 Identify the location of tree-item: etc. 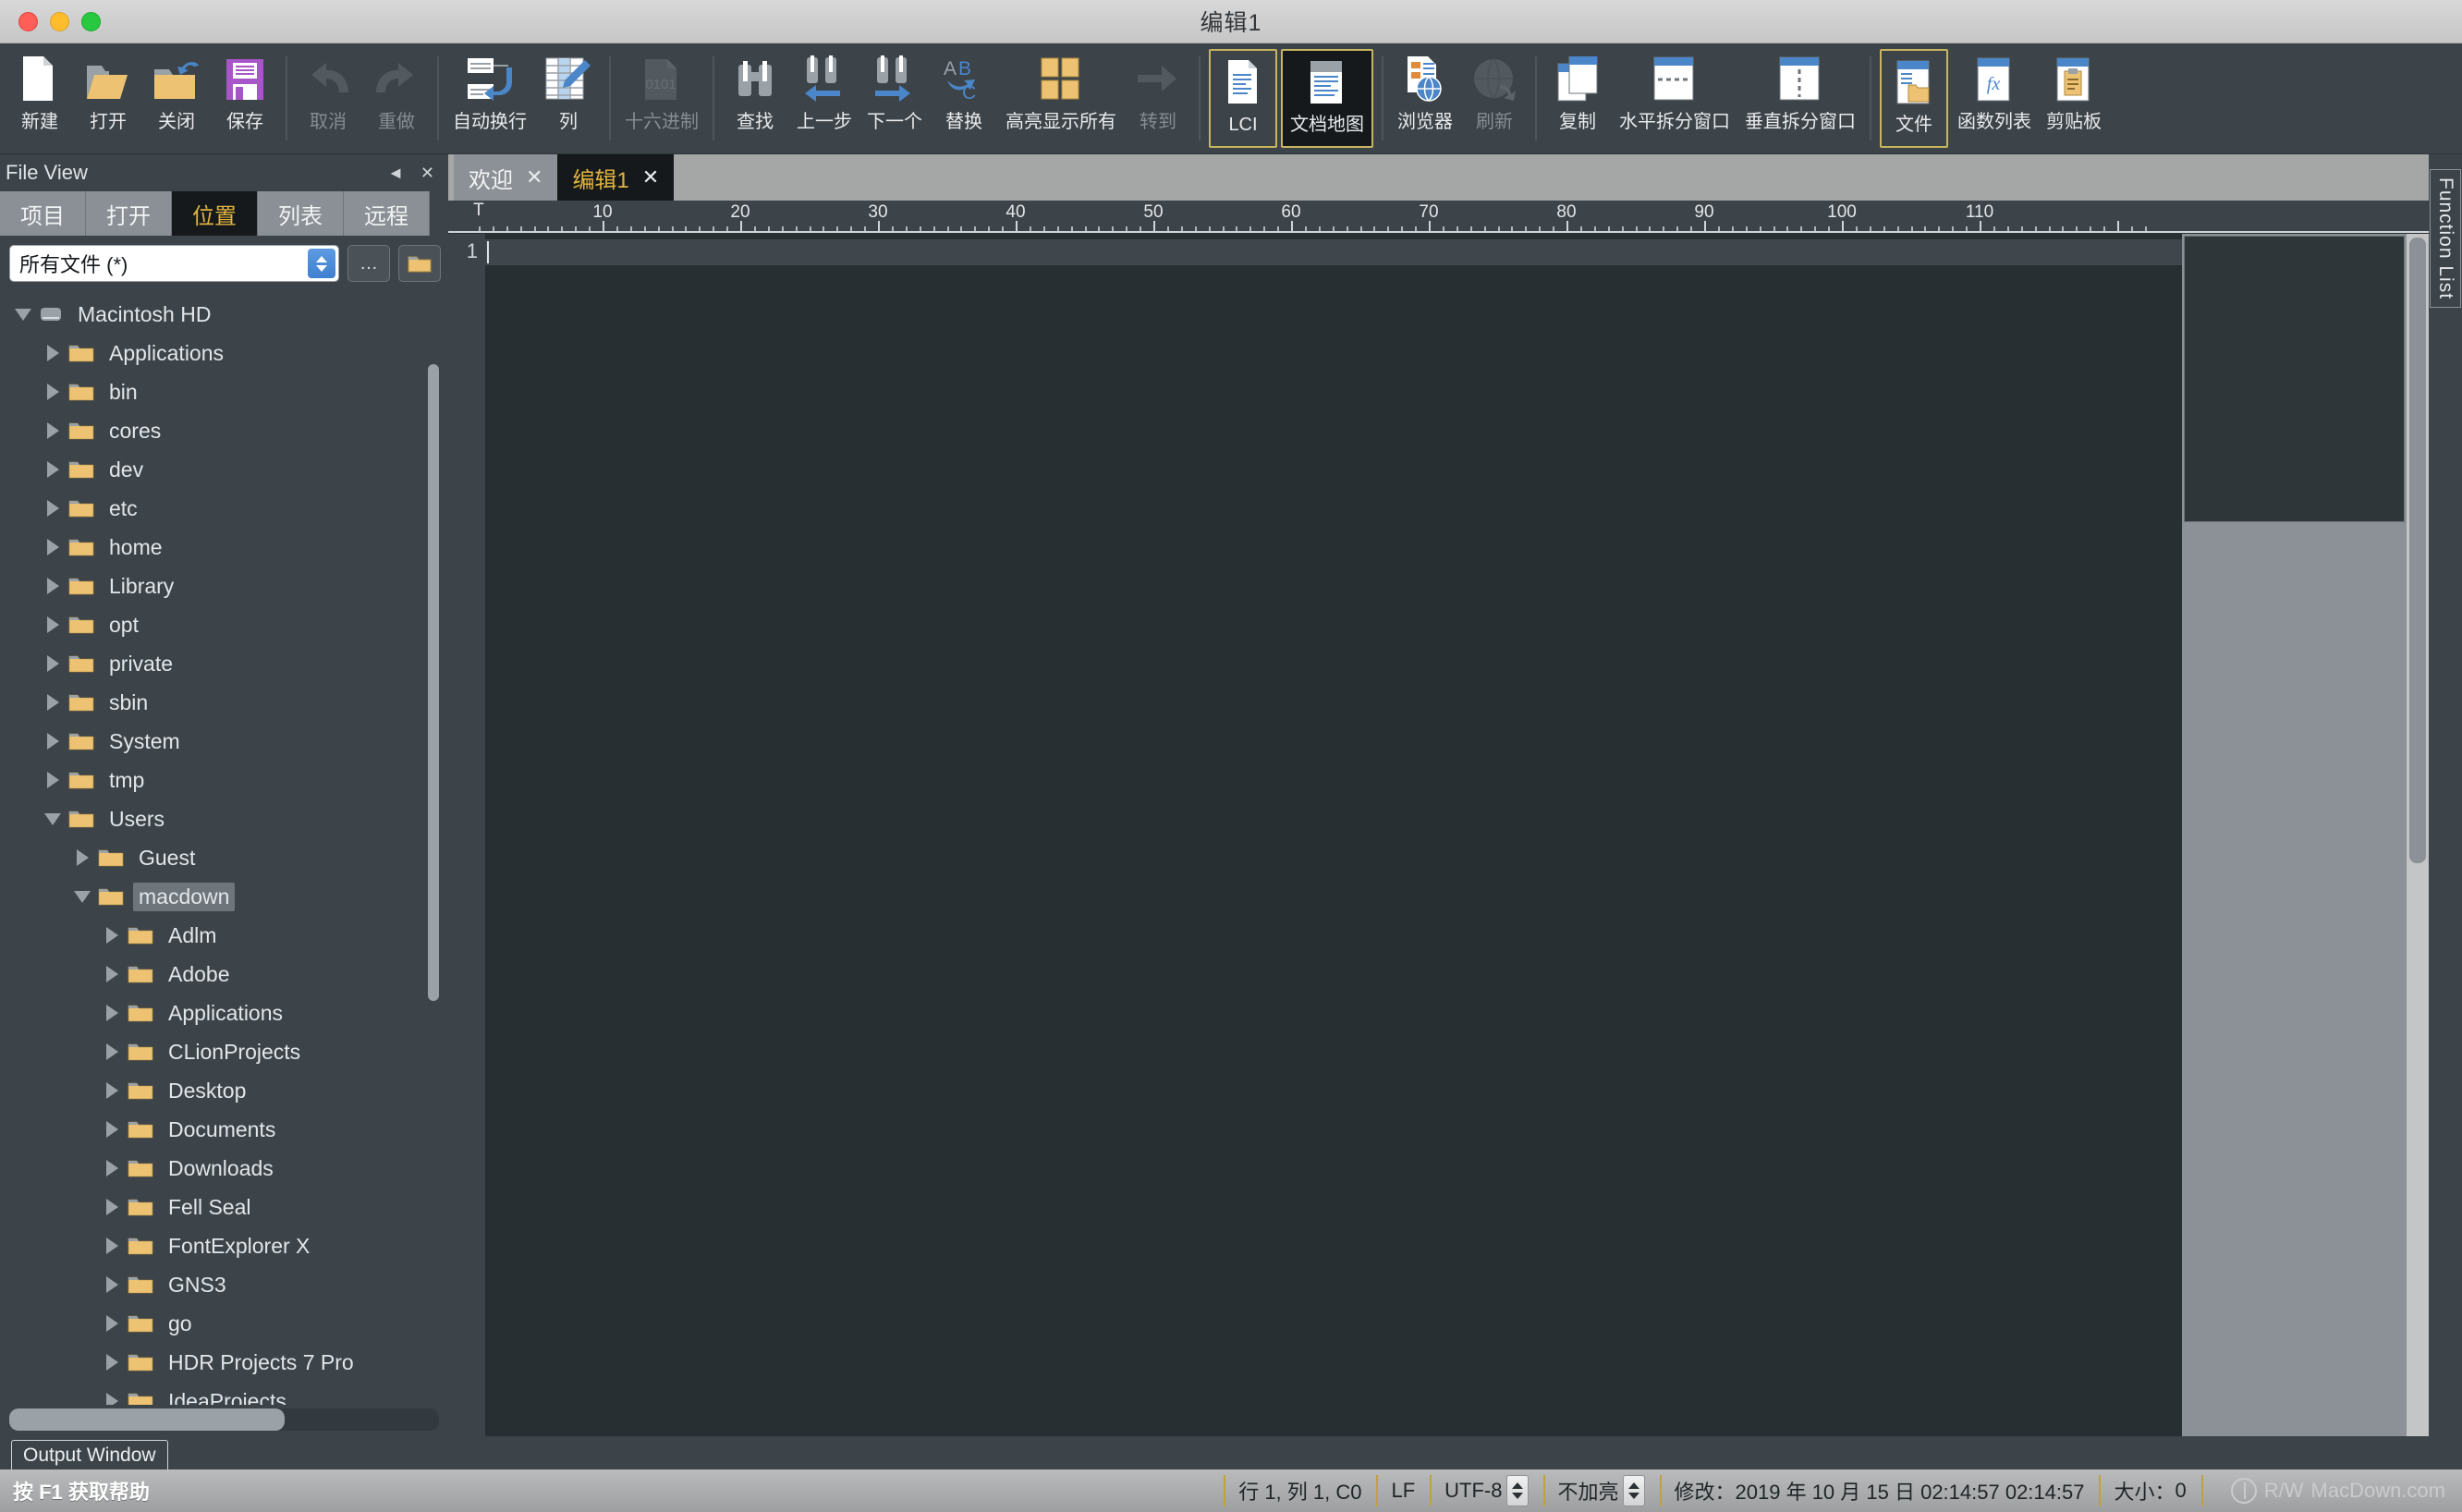
(224, 509).